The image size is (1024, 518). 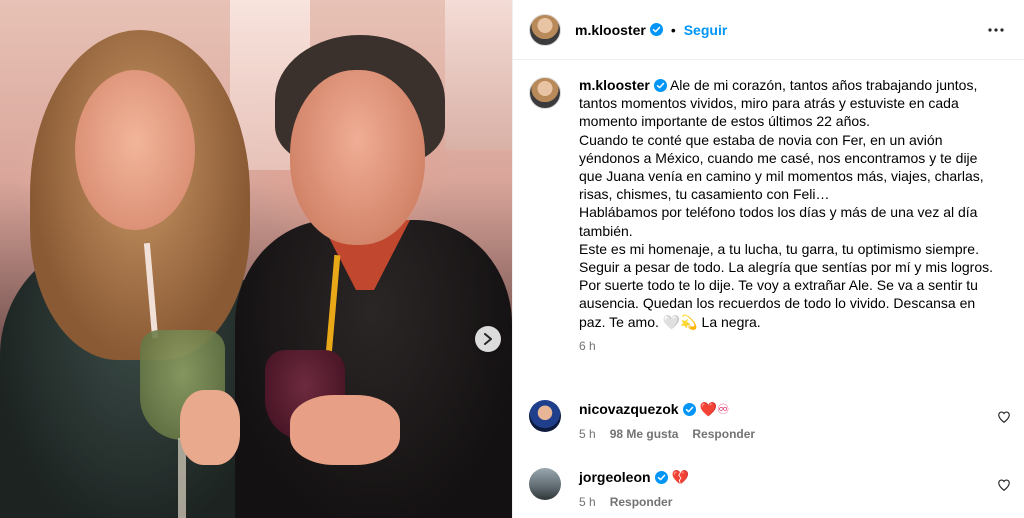 I want to click on follow-button: Seguir, so click(x=706, y=30).